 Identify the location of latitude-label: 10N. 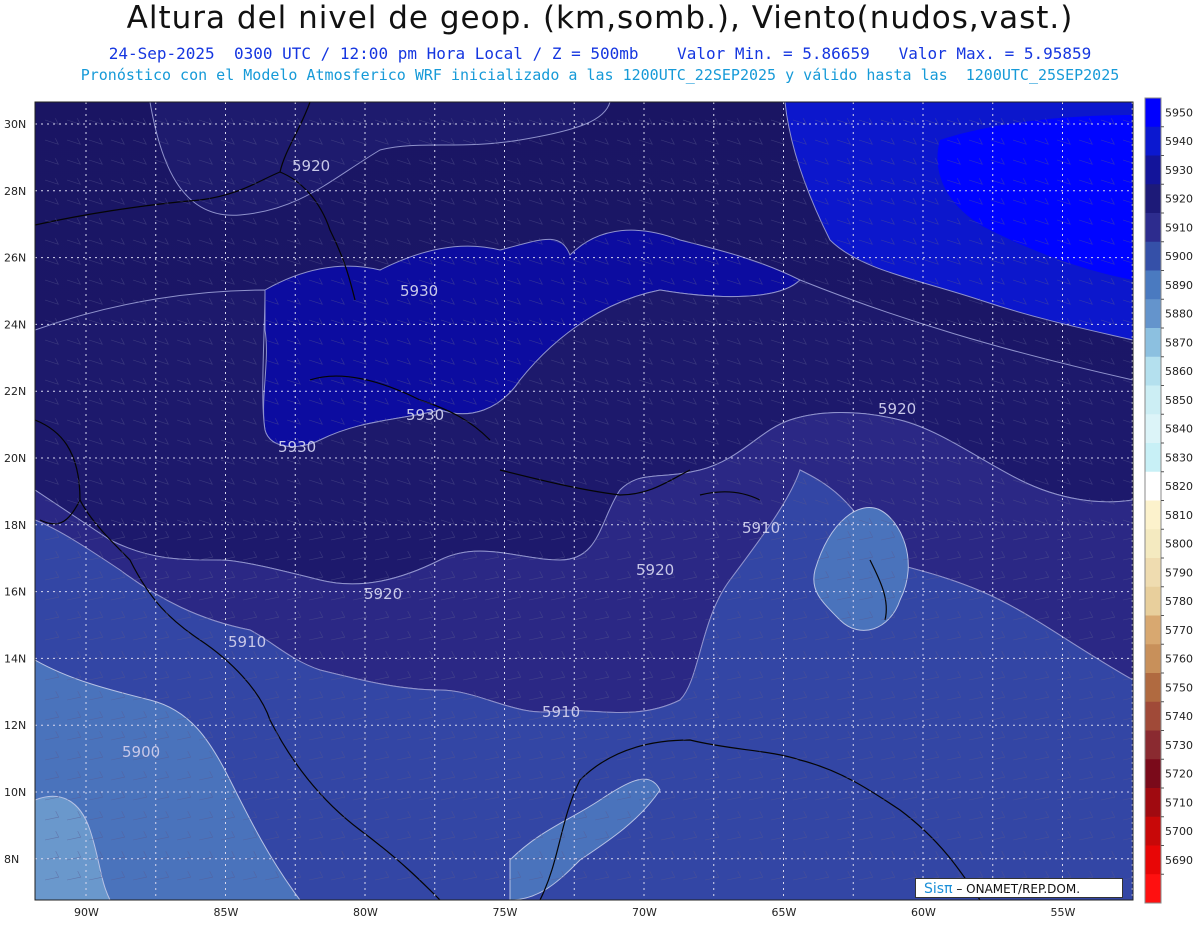
(15, 792).